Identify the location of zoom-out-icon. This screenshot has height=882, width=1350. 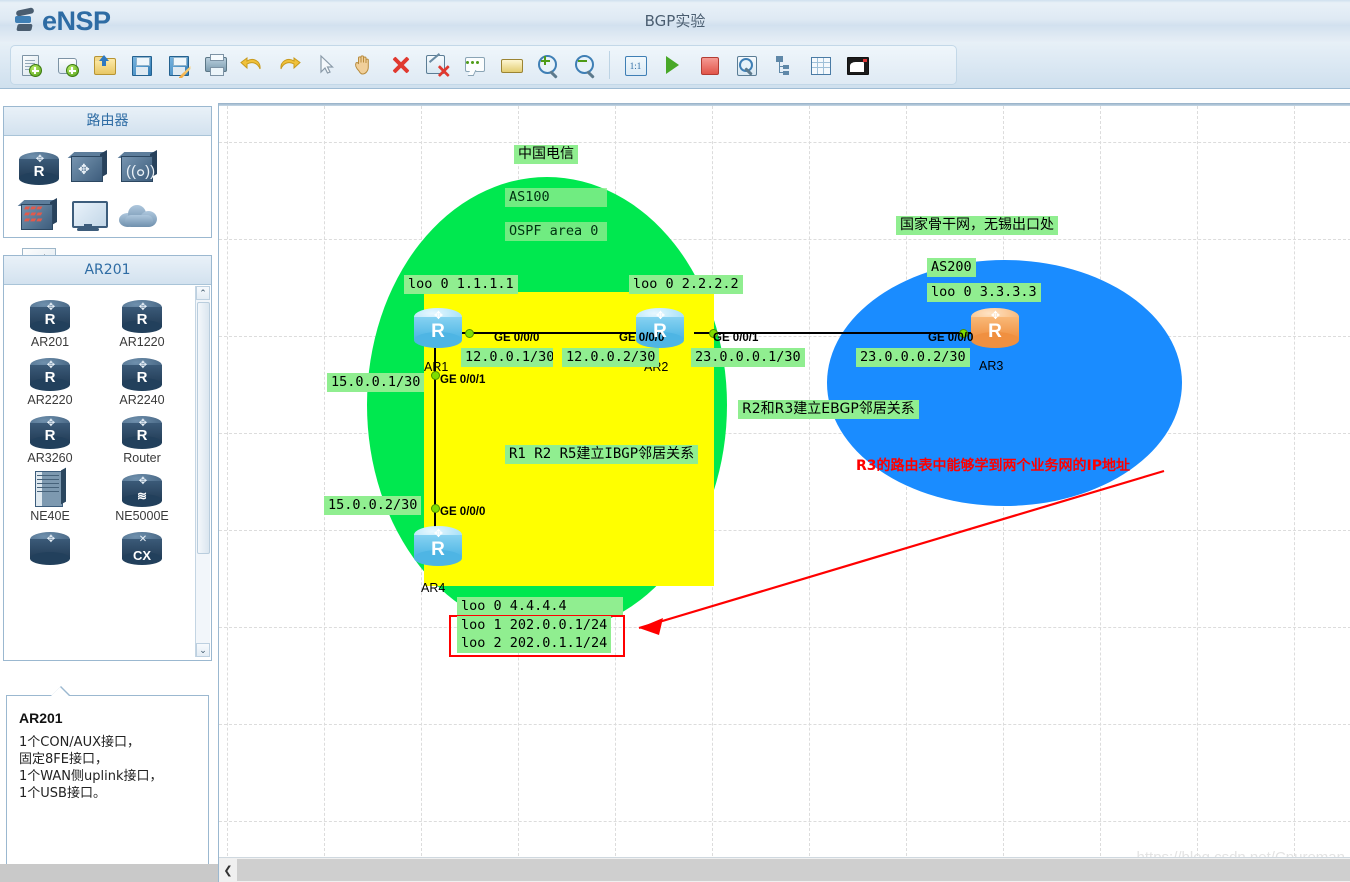
(585, 66).